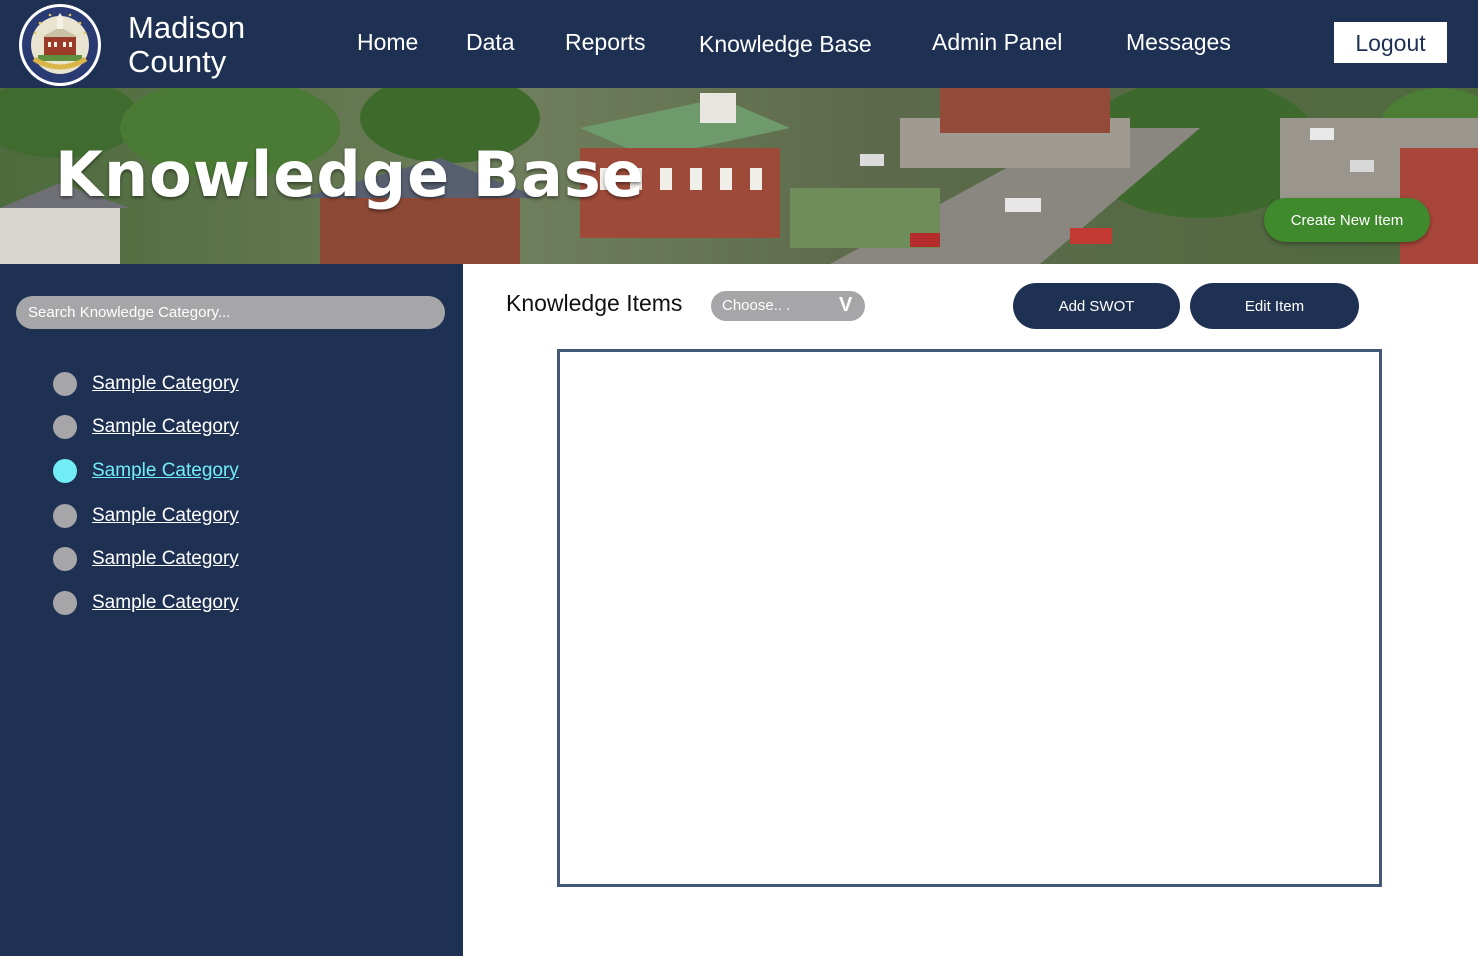 The width and height of the screenshot is (1478, 956). I want to click on nav-admin-panel: Admin Panel, so click(997, 42).